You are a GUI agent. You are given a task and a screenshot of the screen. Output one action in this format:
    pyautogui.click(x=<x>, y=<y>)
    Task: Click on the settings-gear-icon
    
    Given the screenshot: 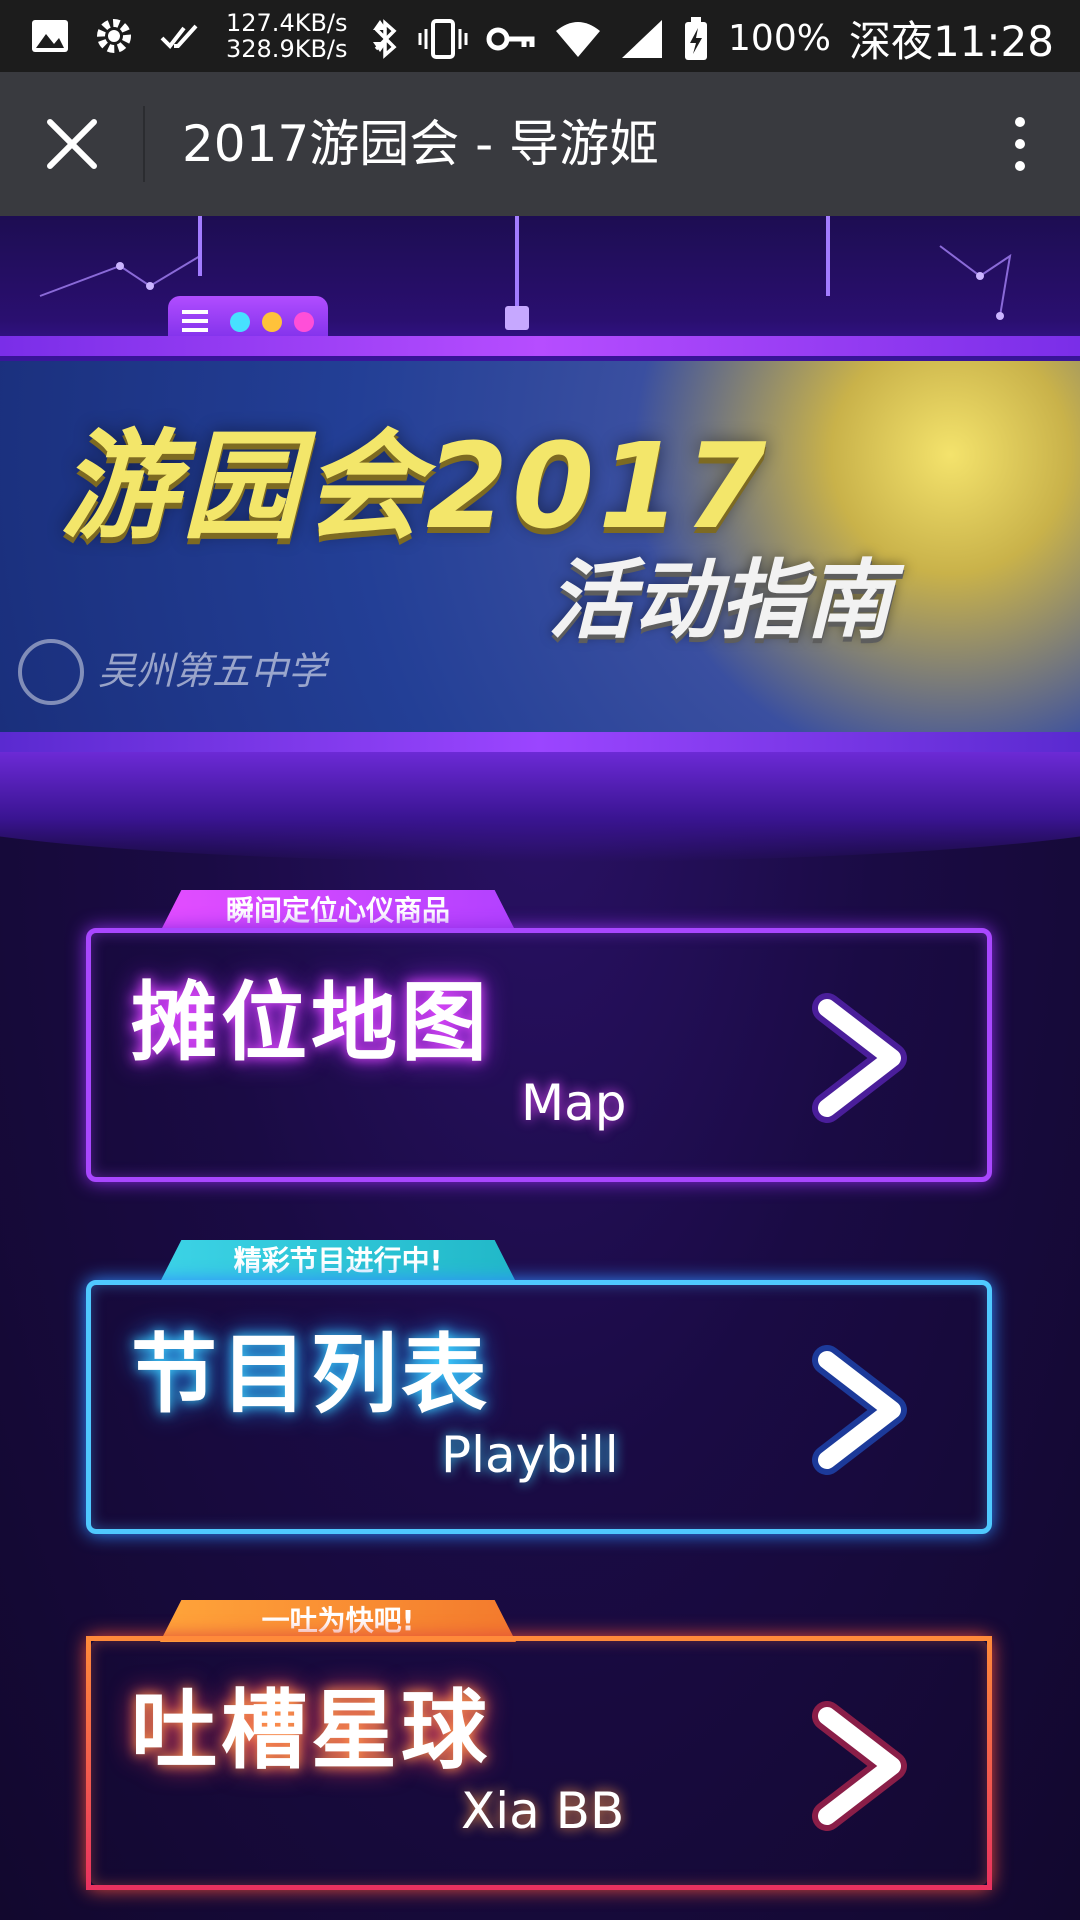 What is the action you would take?
    pyautogui.click(x=114, y=36)
    